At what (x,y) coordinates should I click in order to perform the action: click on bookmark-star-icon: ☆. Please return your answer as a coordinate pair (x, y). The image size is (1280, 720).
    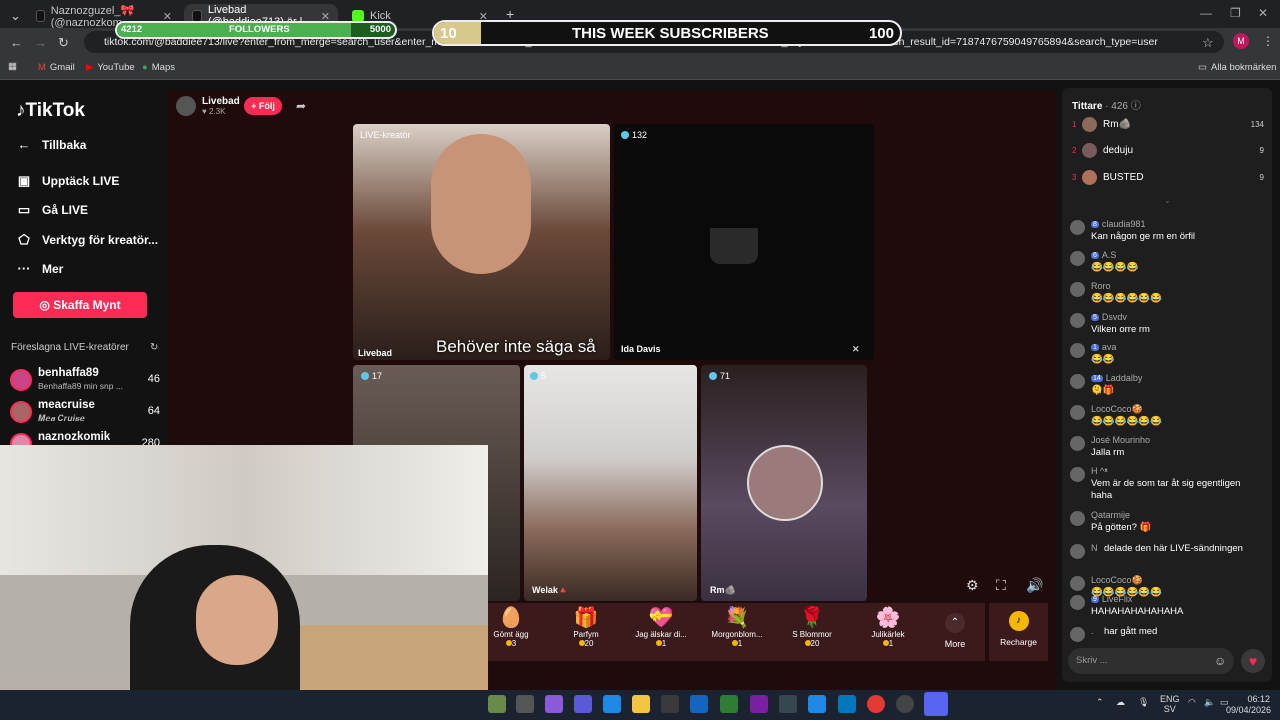
    Looking at the image, I should click on (1208, 43).